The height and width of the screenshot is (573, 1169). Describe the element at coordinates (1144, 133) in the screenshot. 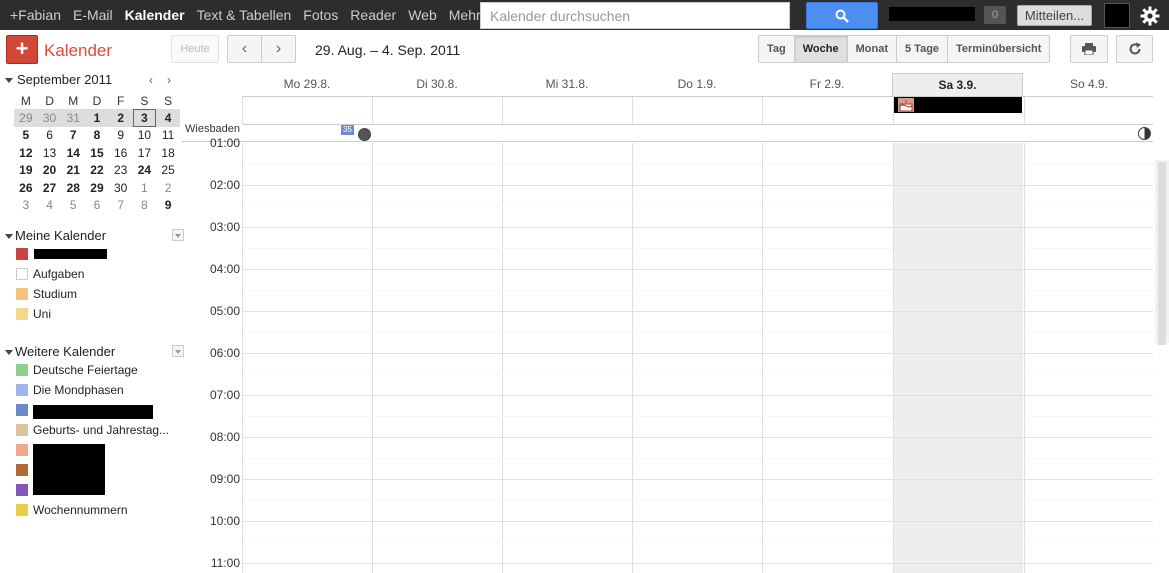

I see `half-moon-icon` at that location.